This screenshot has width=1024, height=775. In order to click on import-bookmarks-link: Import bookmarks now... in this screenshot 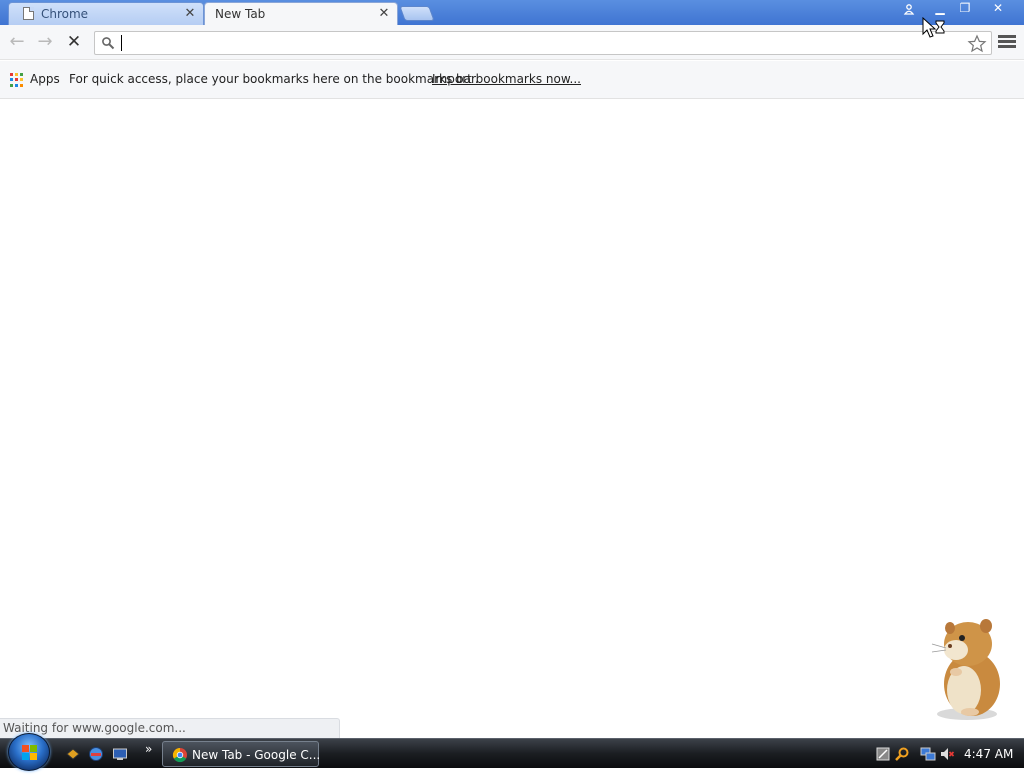, I will do `click(506, 79)`.